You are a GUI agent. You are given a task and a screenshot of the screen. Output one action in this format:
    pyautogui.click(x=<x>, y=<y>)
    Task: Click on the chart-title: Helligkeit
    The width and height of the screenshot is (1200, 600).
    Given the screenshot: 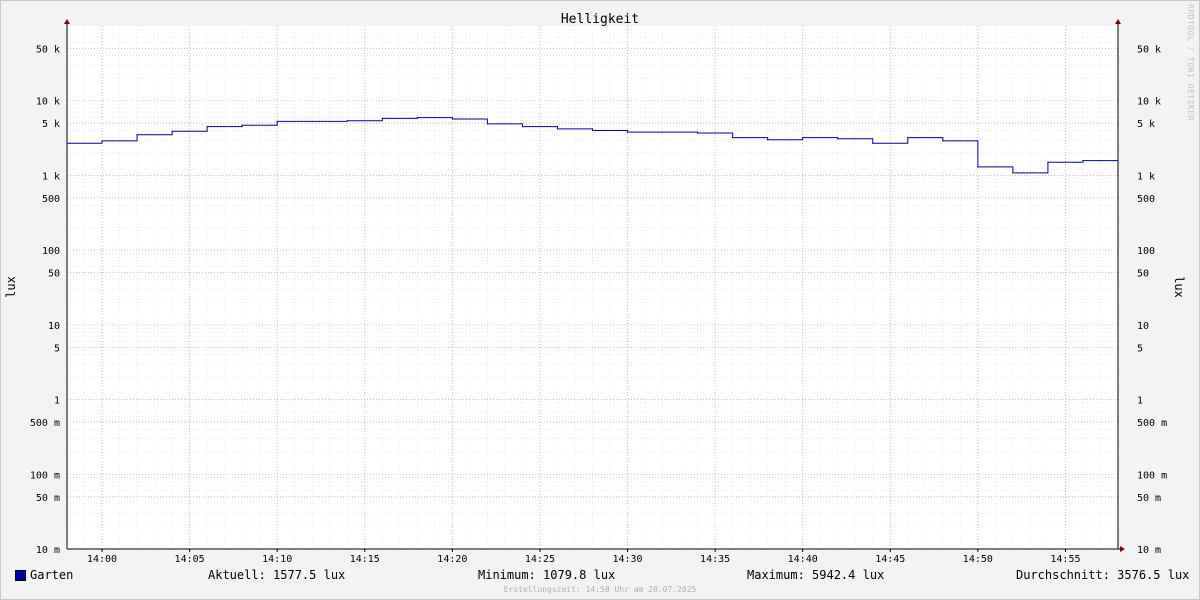 What is the action you would take?
    pyautogui.click(x=600, y=19)
    